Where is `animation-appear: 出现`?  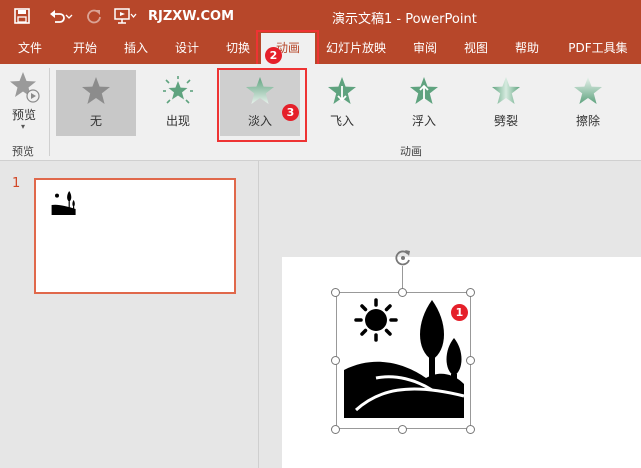
animation-appear: 出现 is located at coordinates (178, 103).